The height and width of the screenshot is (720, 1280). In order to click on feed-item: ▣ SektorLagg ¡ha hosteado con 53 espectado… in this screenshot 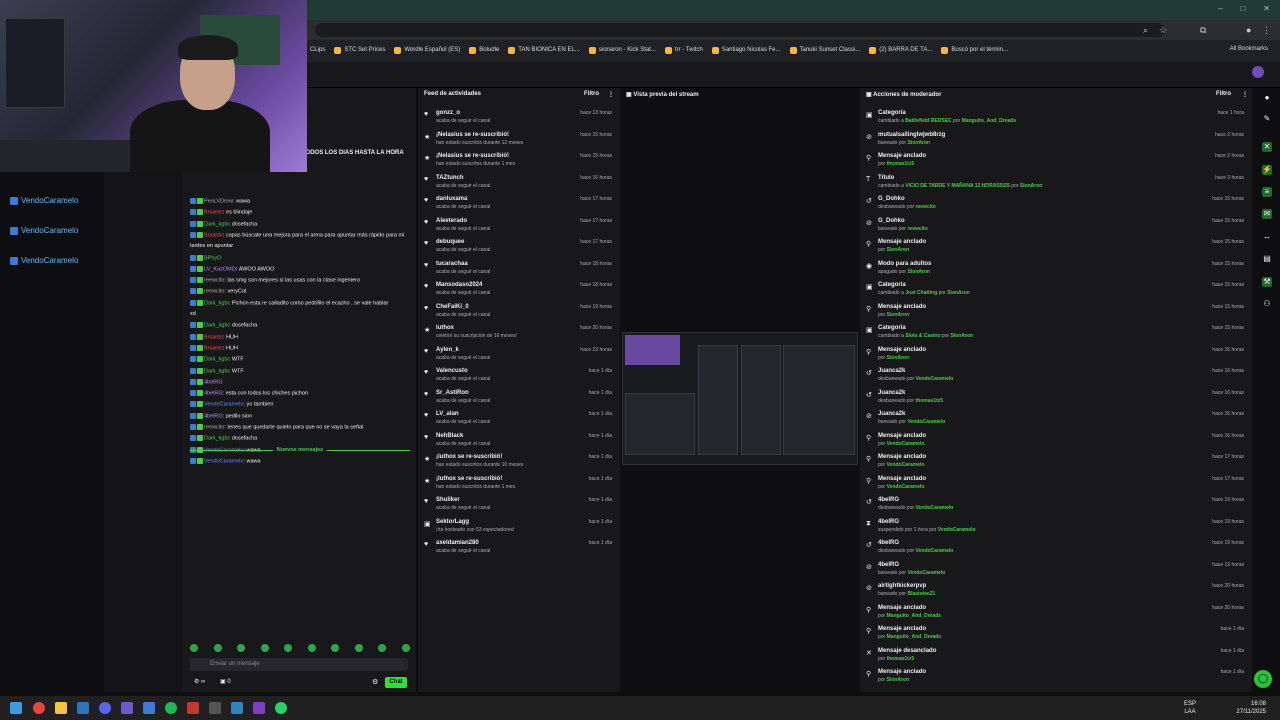, I will do `click(520, 527)`.